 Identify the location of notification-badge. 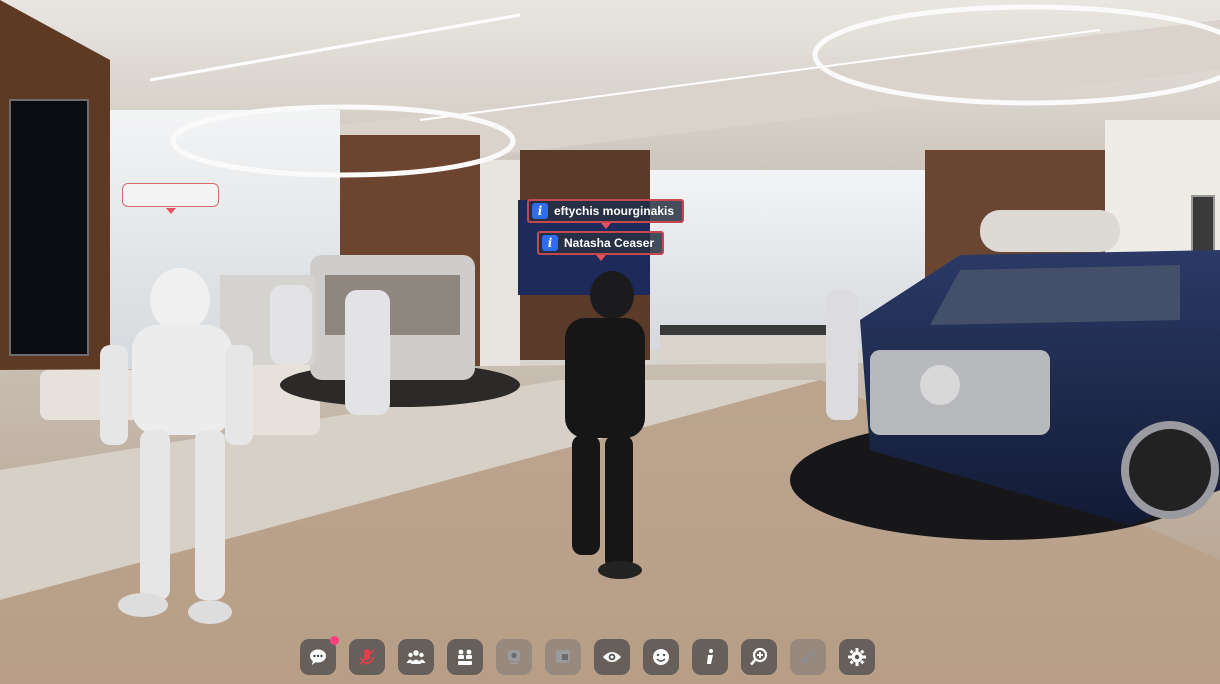
(334, 640).